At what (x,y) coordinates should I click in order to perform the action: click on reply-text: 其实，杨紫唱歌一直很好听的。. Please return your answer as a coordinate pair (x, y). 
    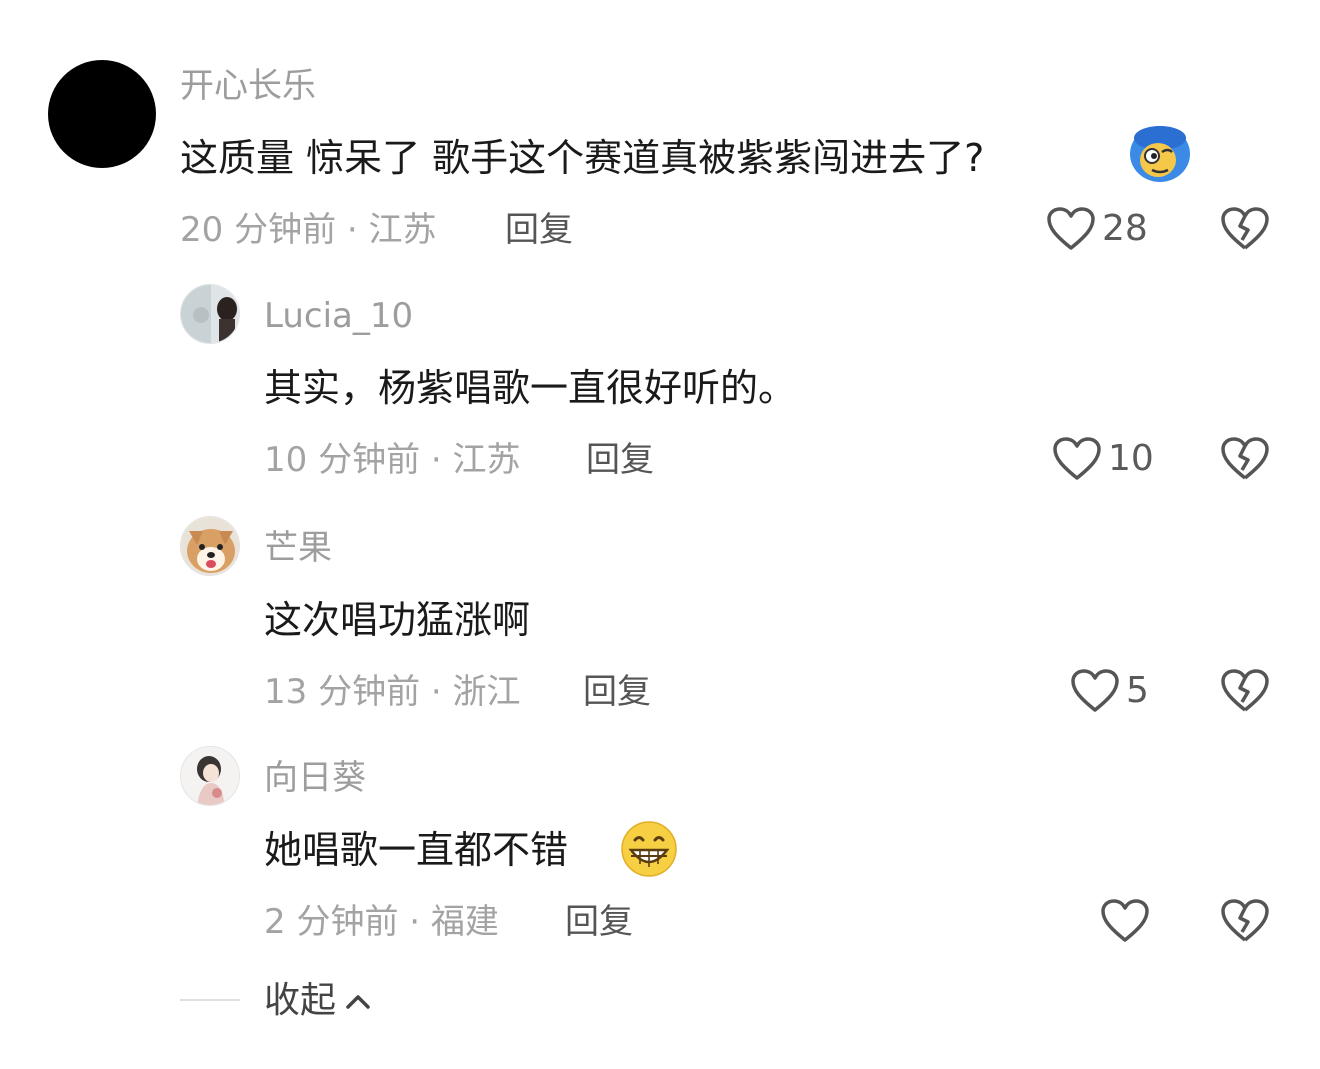
    Looking at the image, I should click on (530, 388).